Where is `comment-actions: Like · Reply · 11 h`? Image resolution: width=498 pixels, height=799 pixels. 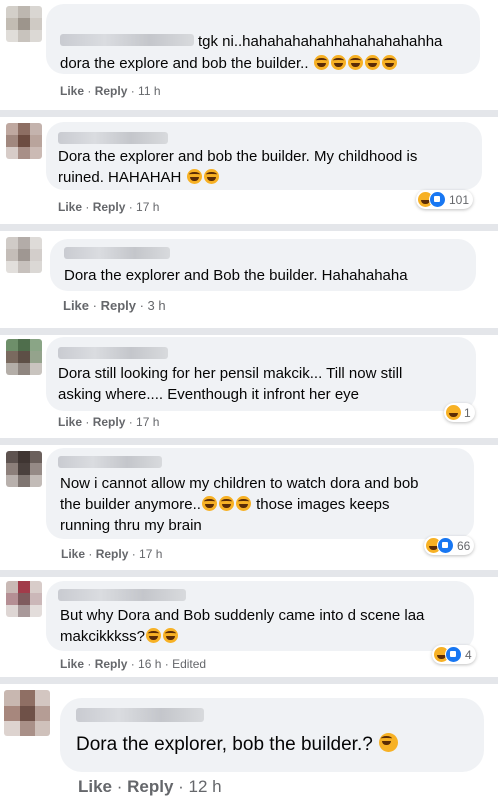
comment-actions: Like · Reply · 11 h is located at coordinates (110, 91).